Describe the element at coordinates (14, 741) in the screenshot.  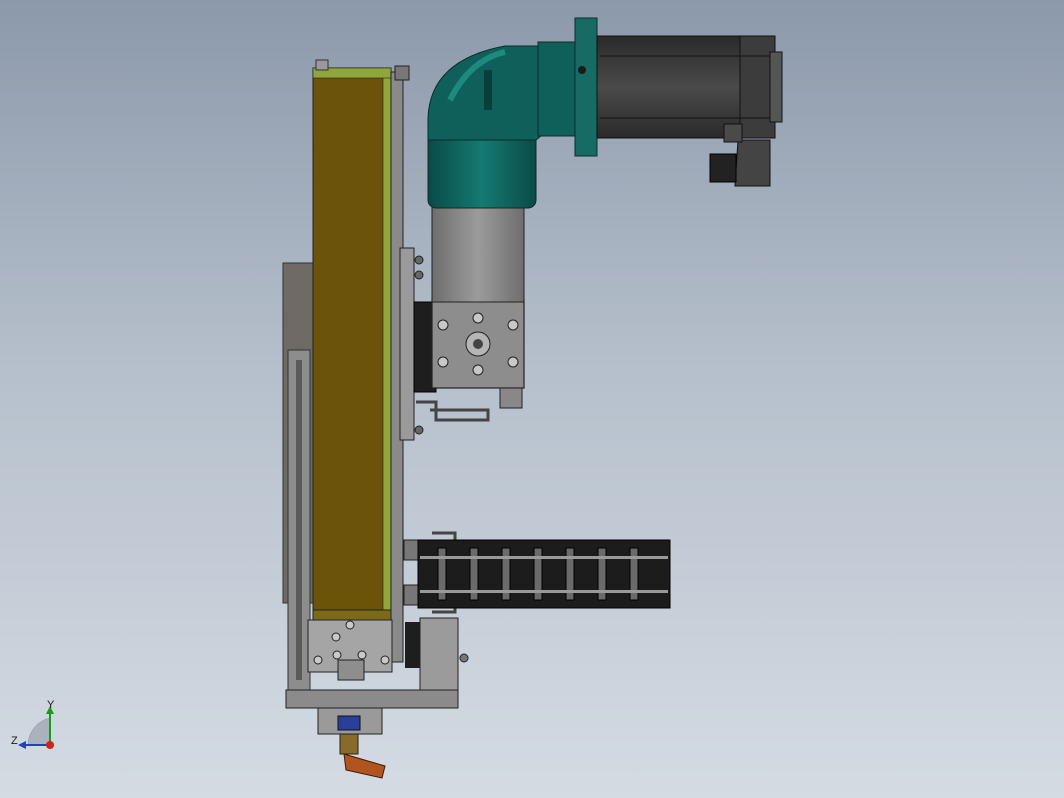
I see `triad-z-label: Z` at that location.